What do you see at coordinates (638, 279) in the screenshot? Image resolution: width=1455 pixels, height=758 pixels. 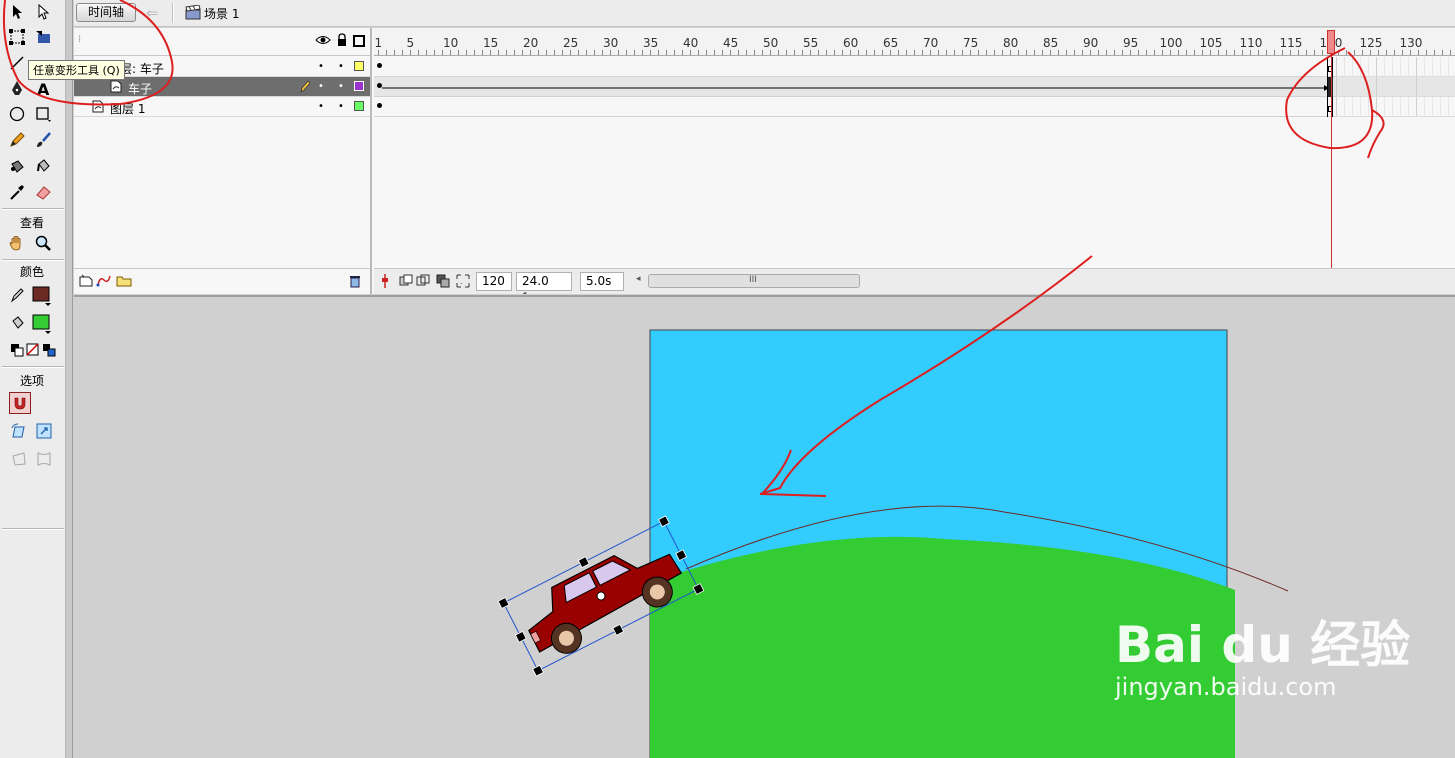 I see `scroll-left-arrow-icon: ◂` at bounding box center [638, 279].